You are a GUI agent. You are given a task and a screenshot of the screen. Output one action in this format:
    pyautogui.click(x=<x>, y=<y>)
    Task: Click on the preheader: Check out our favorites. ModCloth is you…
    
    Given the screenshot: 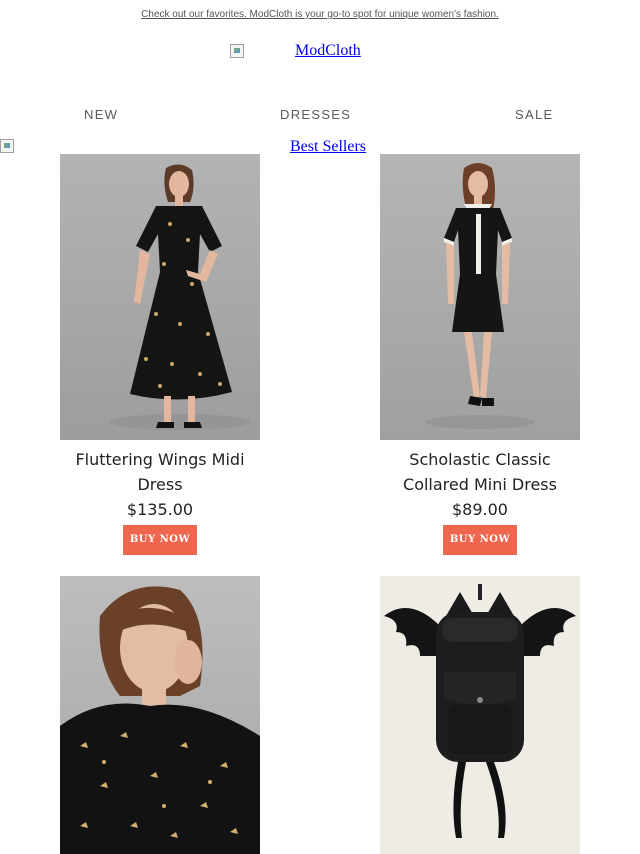 What is the action you would take?
    pyautogui.click(x=320, y=14)
    